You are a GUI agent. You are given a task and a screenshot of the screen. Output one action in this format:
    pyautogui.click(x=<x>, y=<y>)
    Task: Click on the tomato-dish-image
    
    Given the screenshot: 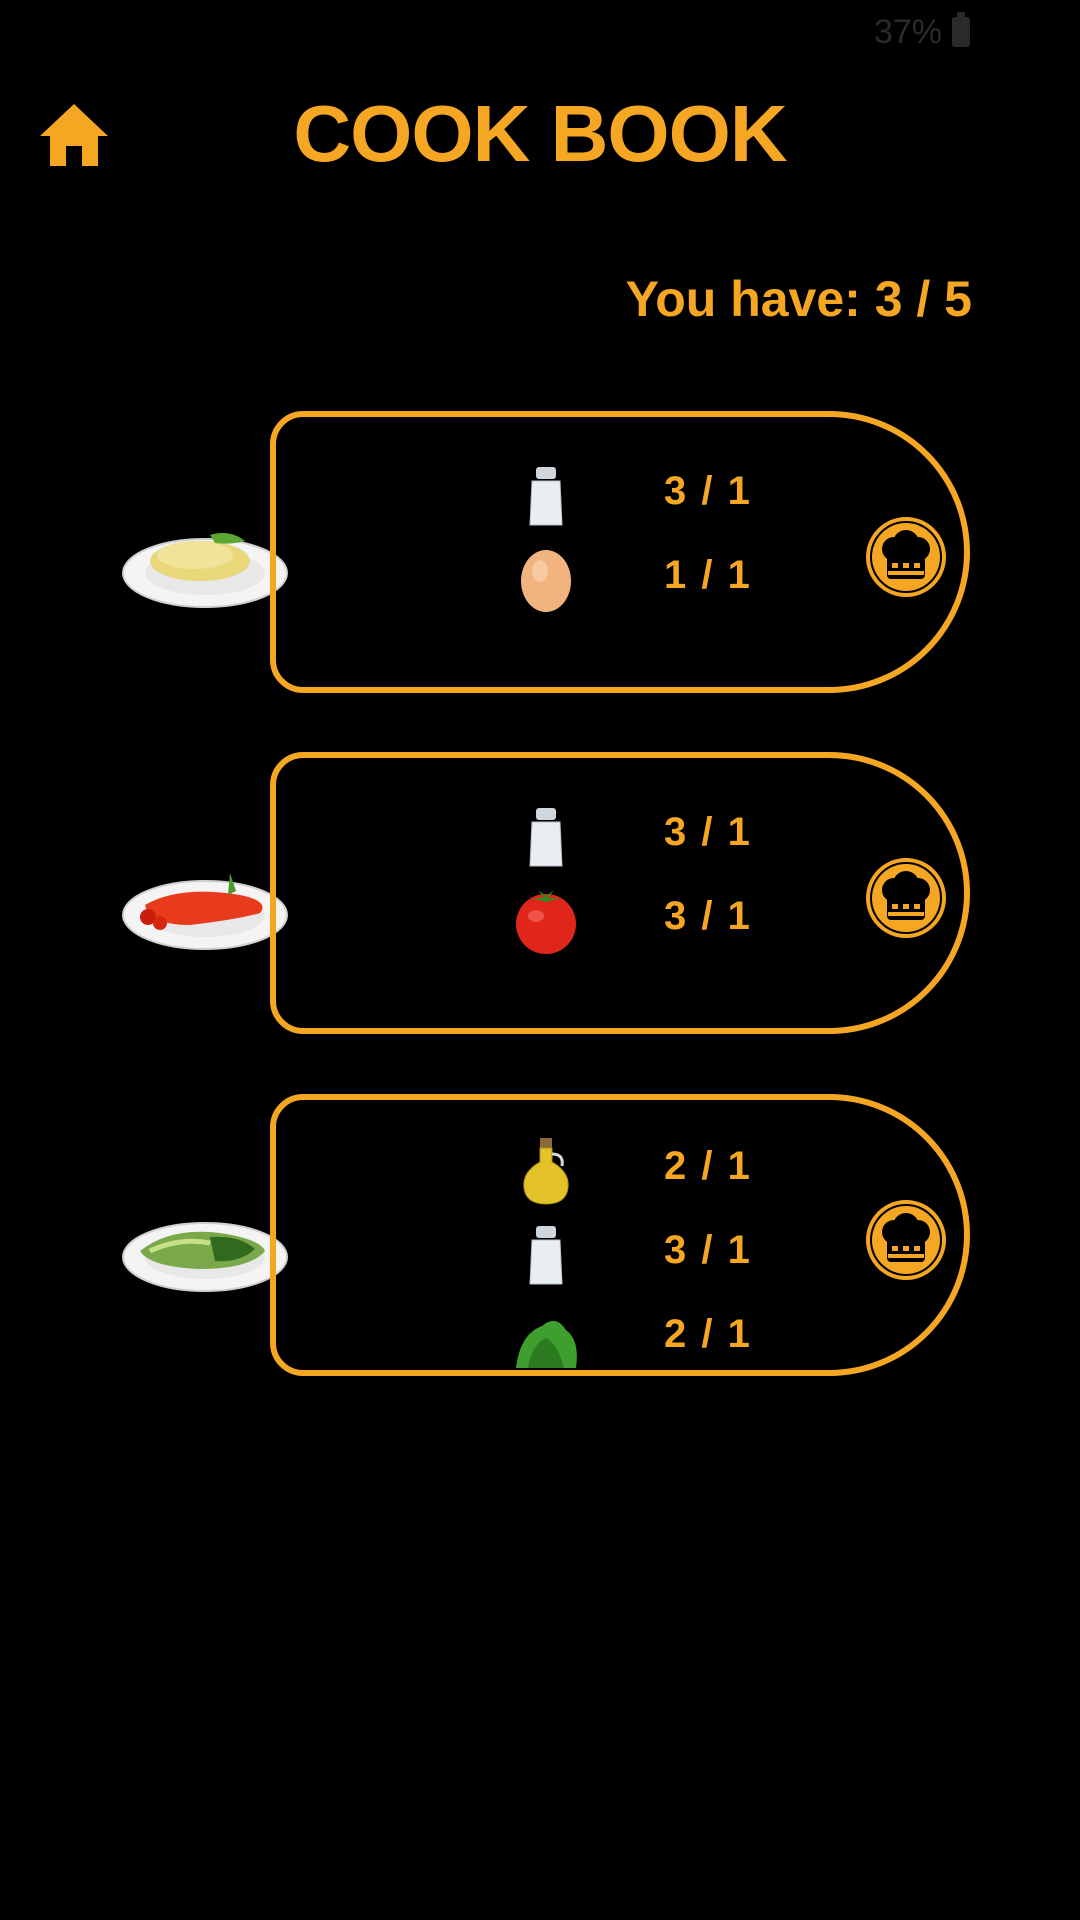 What is the action you would take?
    pyautogui.click(x=205, y=911)
    